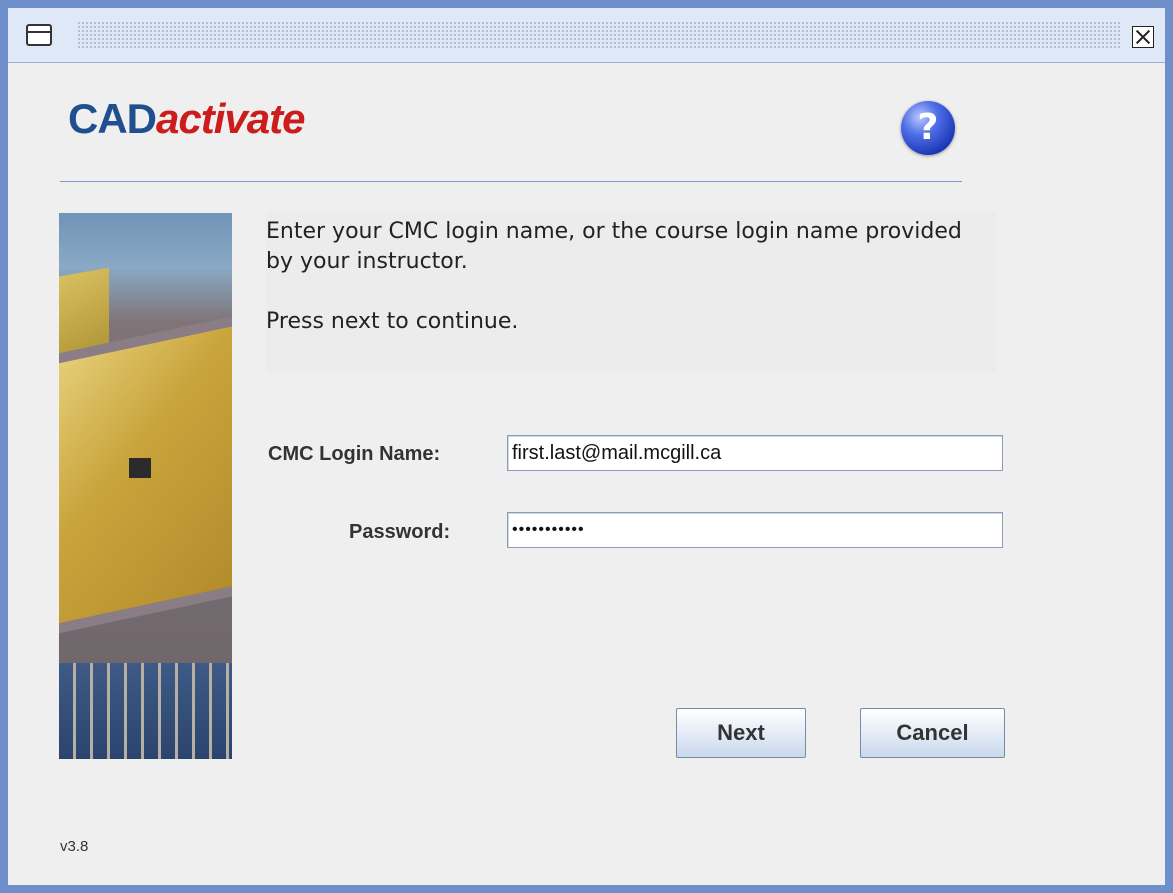  I want to click on close-icon, so click(1143, 37).